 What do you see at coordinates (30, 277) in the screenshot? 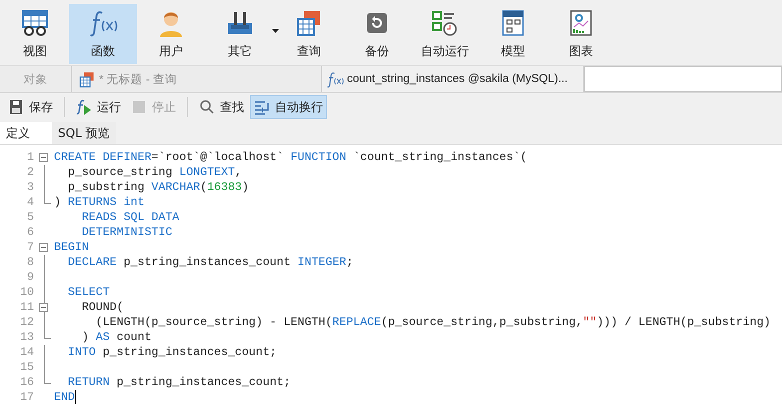
I see `line-number: 9` at bounding box center [30, 277].